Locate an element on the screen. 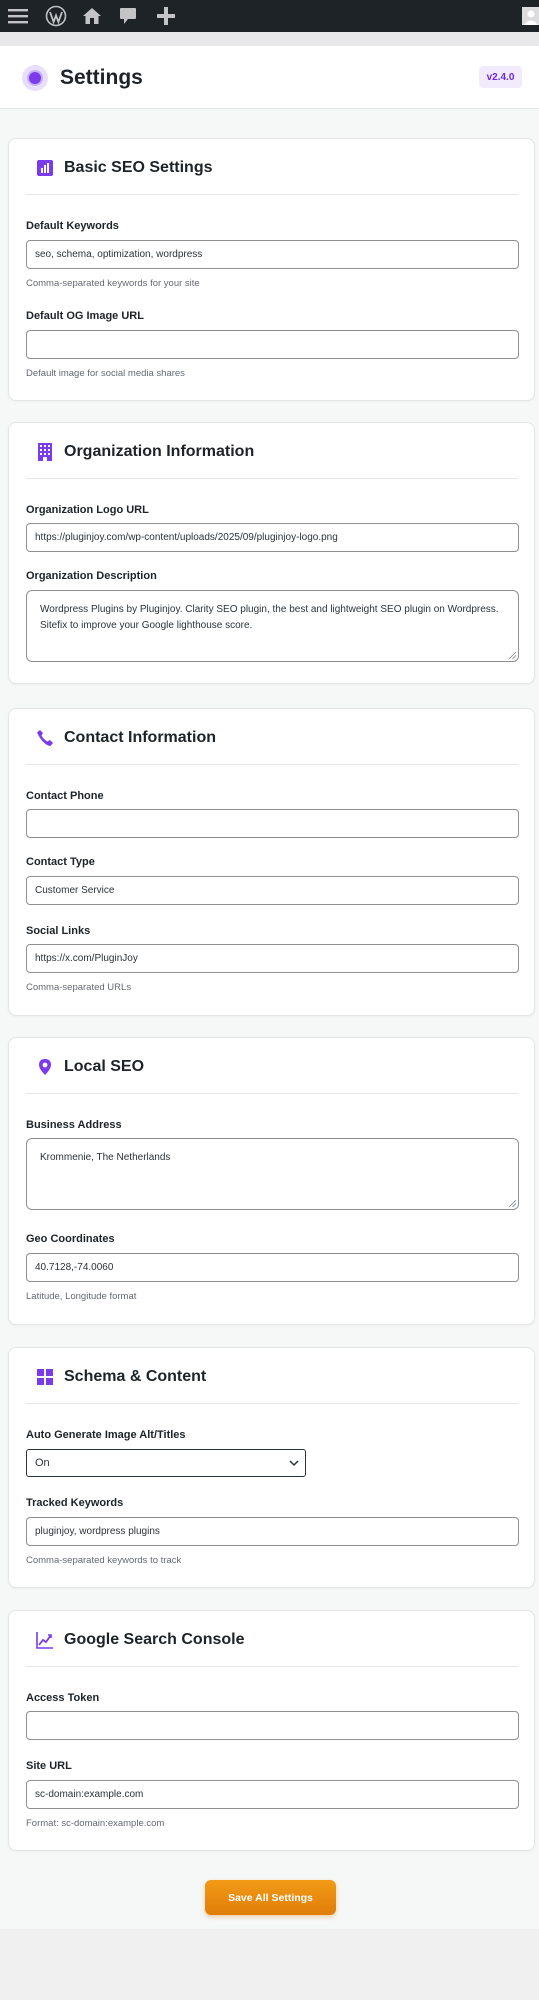 Image resolution: width=539 pixels, height=2000 pixels. og-image-help: Default image for social media shares is located at coordinates (105, 373).